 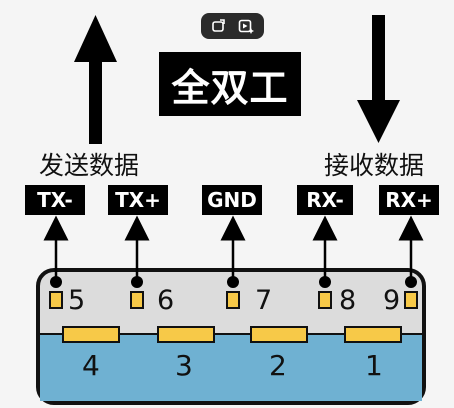 I want to click on pin-number-7: 7, so click(x=264, y=300).